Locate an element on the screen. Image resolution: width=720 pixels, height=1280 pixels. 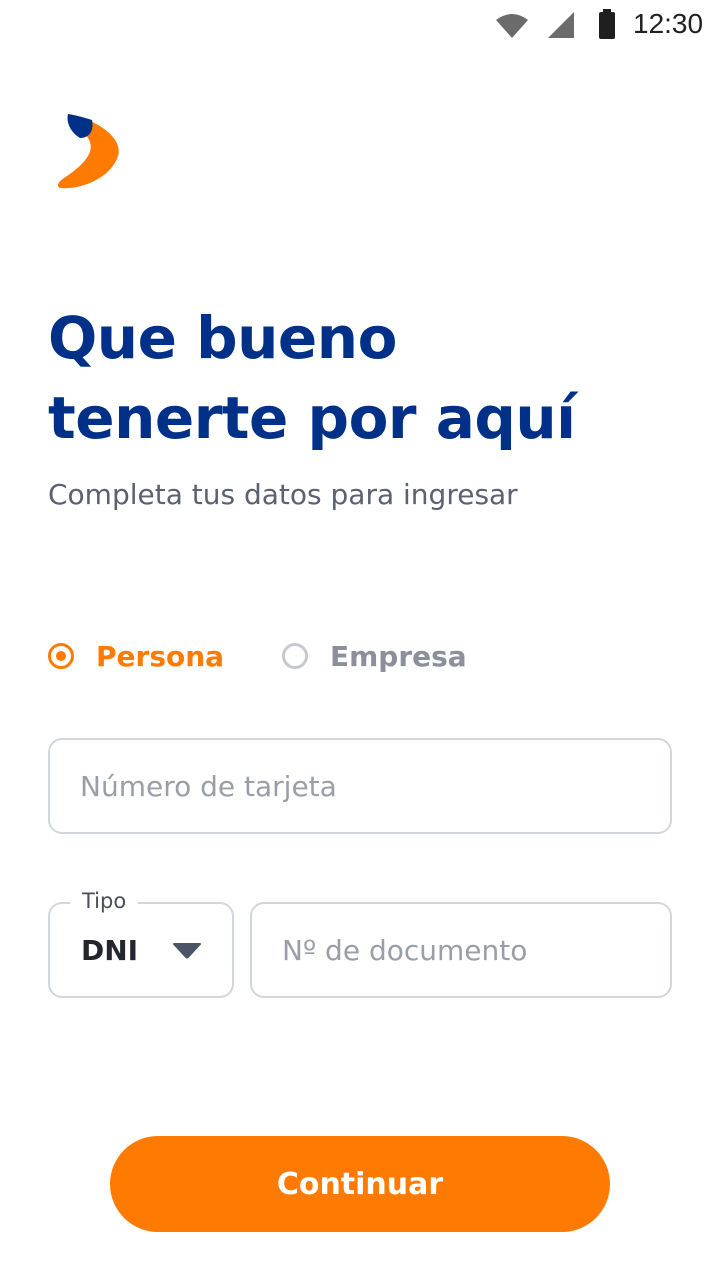
document-type-label: Tipo is located at coordinates (104, 901).